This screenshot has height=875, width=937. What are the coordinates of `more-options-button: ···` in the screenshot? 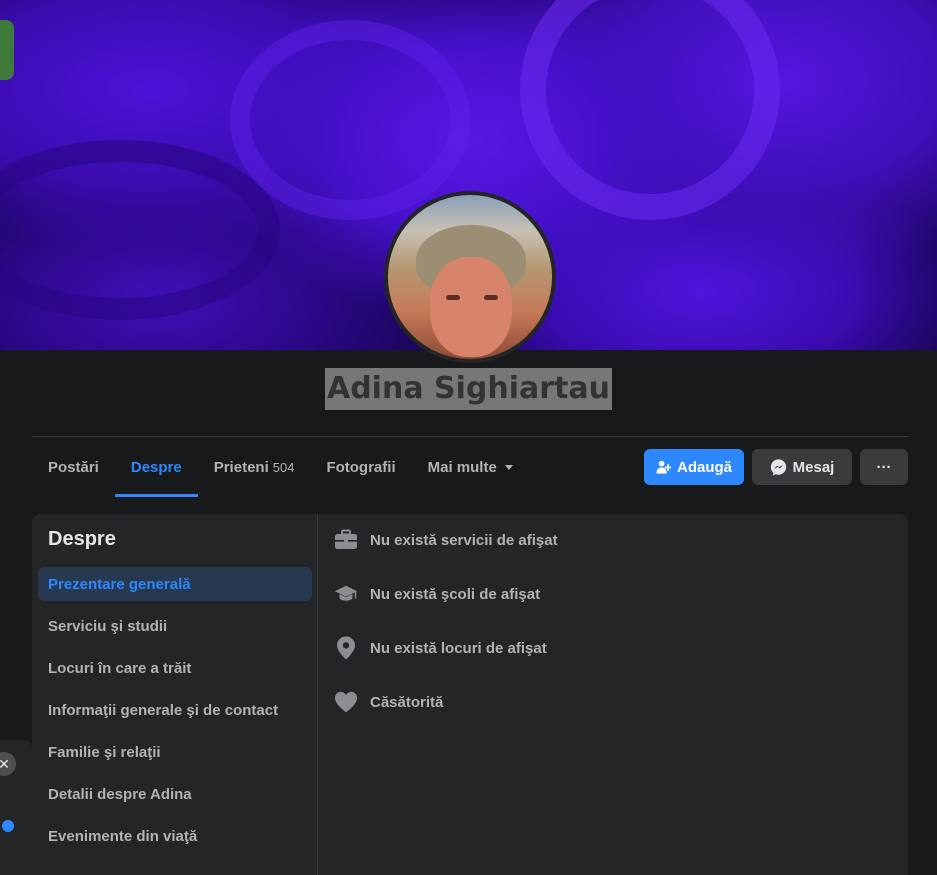 It's located at (884, 467).